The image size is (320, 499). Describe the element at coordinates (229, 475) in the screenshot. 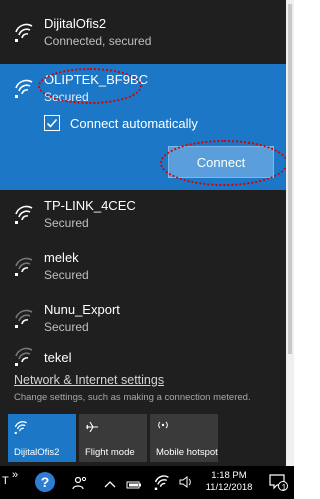

I see `clock-time: 1:18 PM` at that location.